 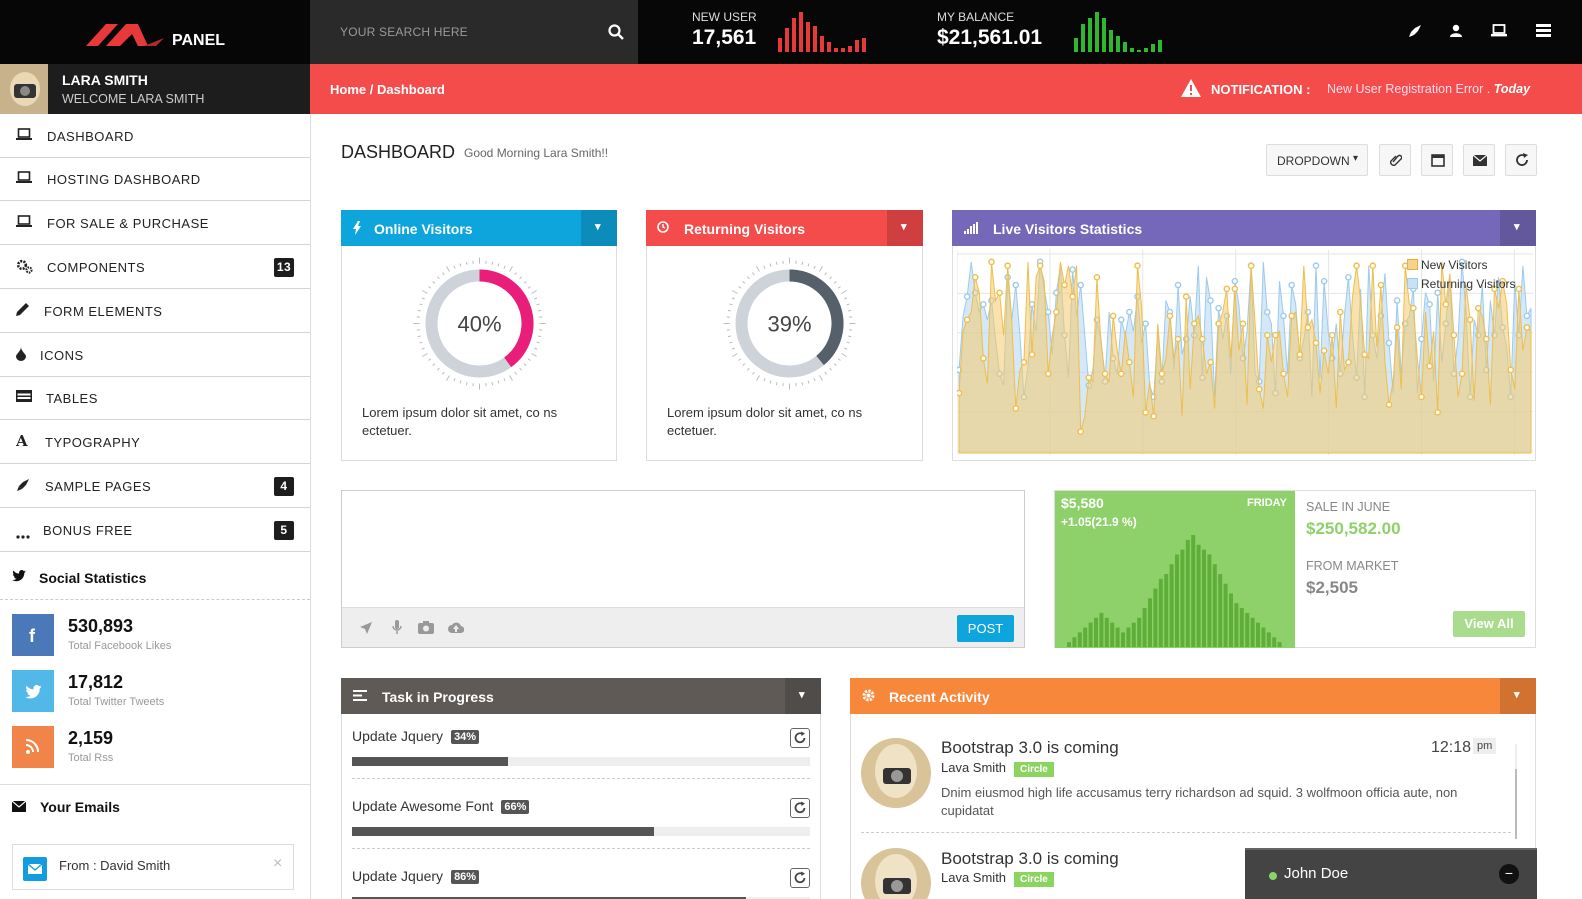 I want to click on laptop-icon, so click(x=1499, y=30).